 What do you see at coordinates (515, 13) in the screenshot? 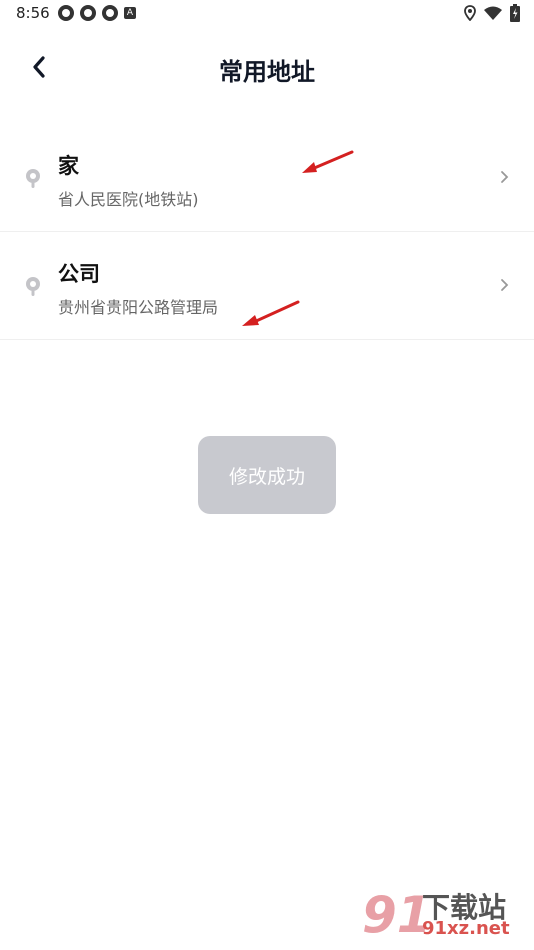
I see `battery-icon` at bounding box center [515, 13].